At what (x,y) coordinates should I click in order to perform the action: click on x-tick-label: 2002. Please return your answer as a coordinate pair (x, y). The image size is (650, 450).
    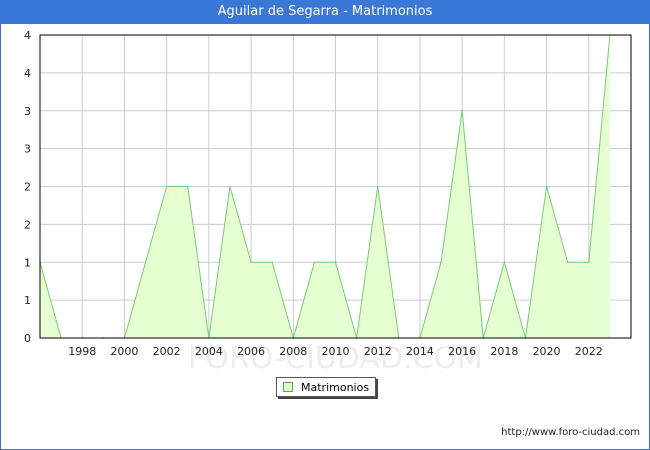
    Looking at the image, I should click on (167, 351).